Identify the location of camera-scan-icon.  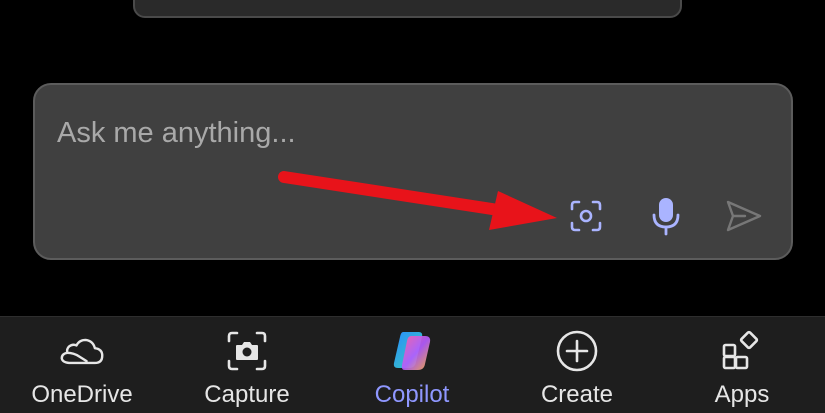
(586, 216).